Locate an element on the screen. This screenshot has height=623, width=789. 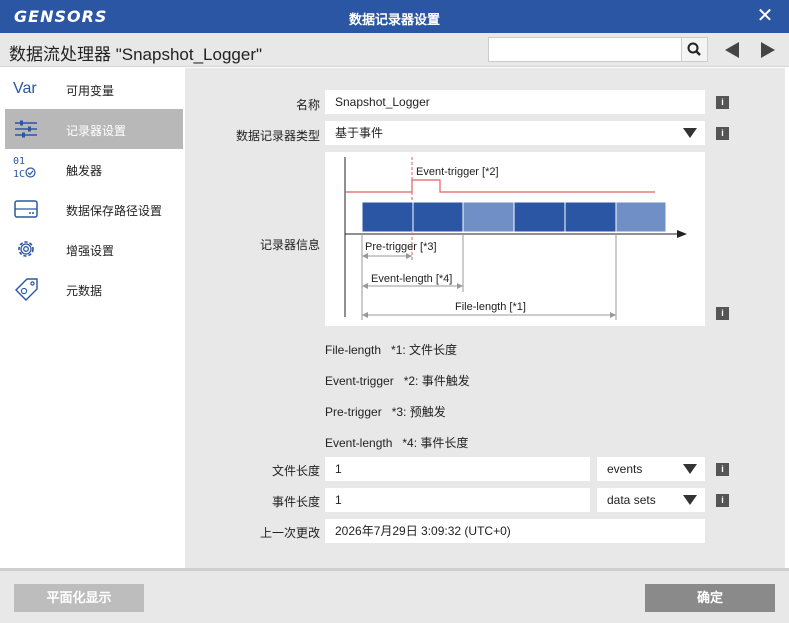
sidebar-item-label: 元数据 is located at coordinates (84, 291).